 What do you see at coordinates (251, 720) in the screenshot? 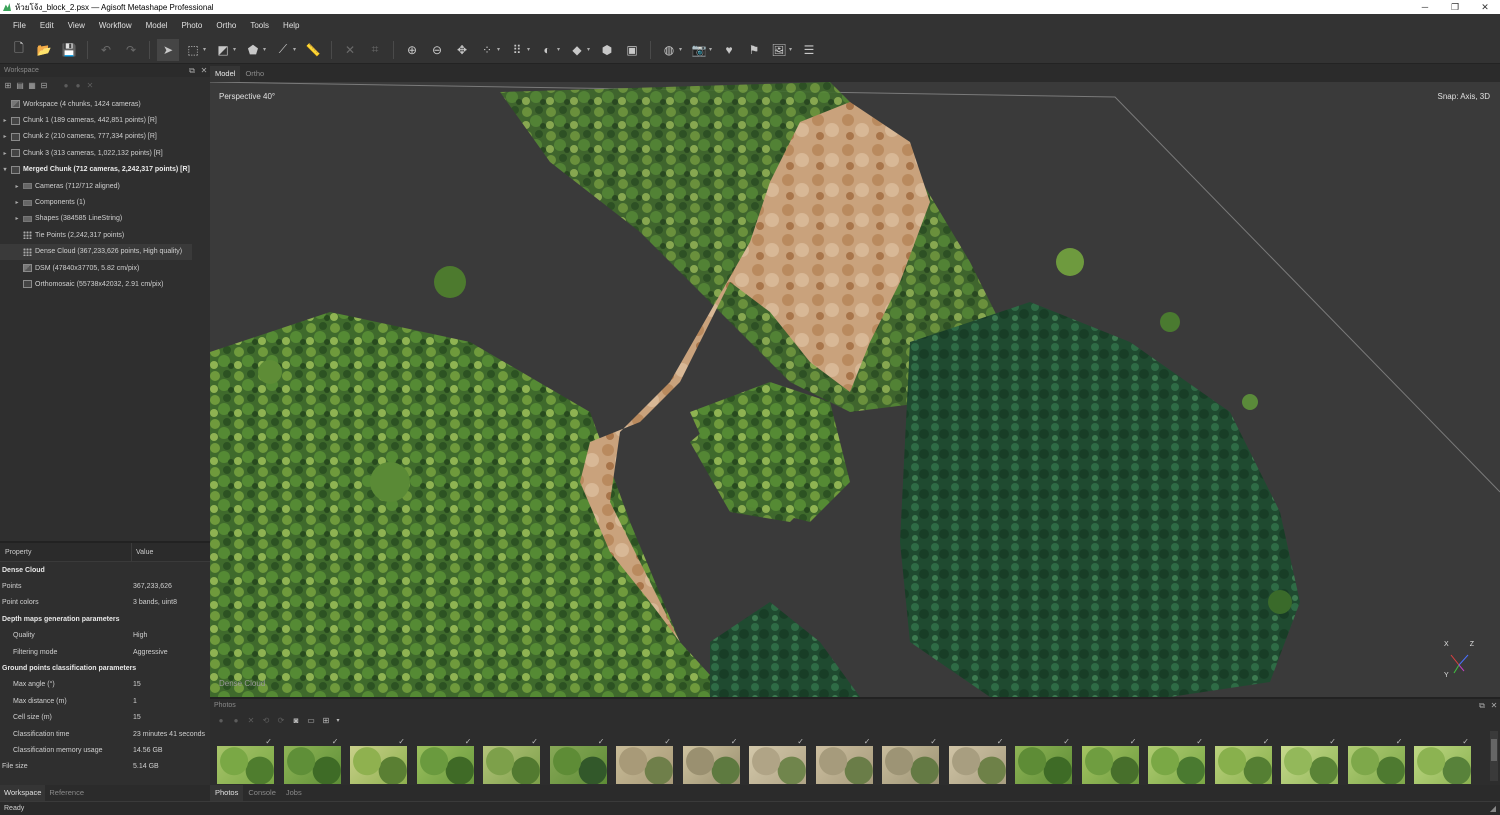
I see `remove-camera-icon: ✕` at bounding box center [251, 720].